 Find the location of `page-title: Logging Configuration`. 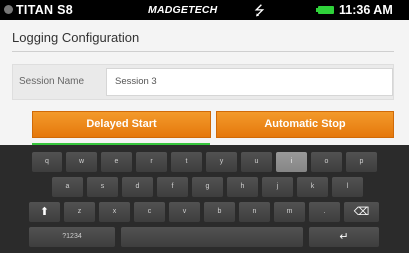

page-title: Logging Configuration is located at coordinates (76, 37).